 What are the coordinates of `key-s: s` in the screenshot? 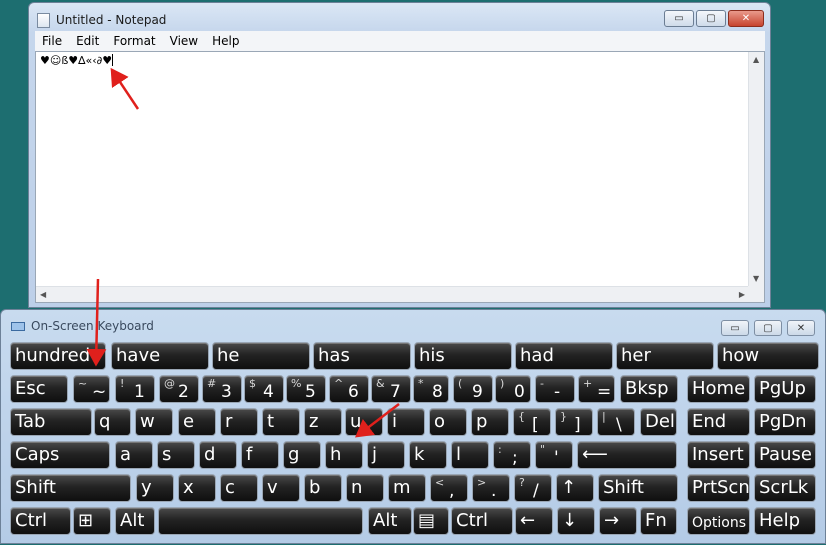 It's located at (176, 455).